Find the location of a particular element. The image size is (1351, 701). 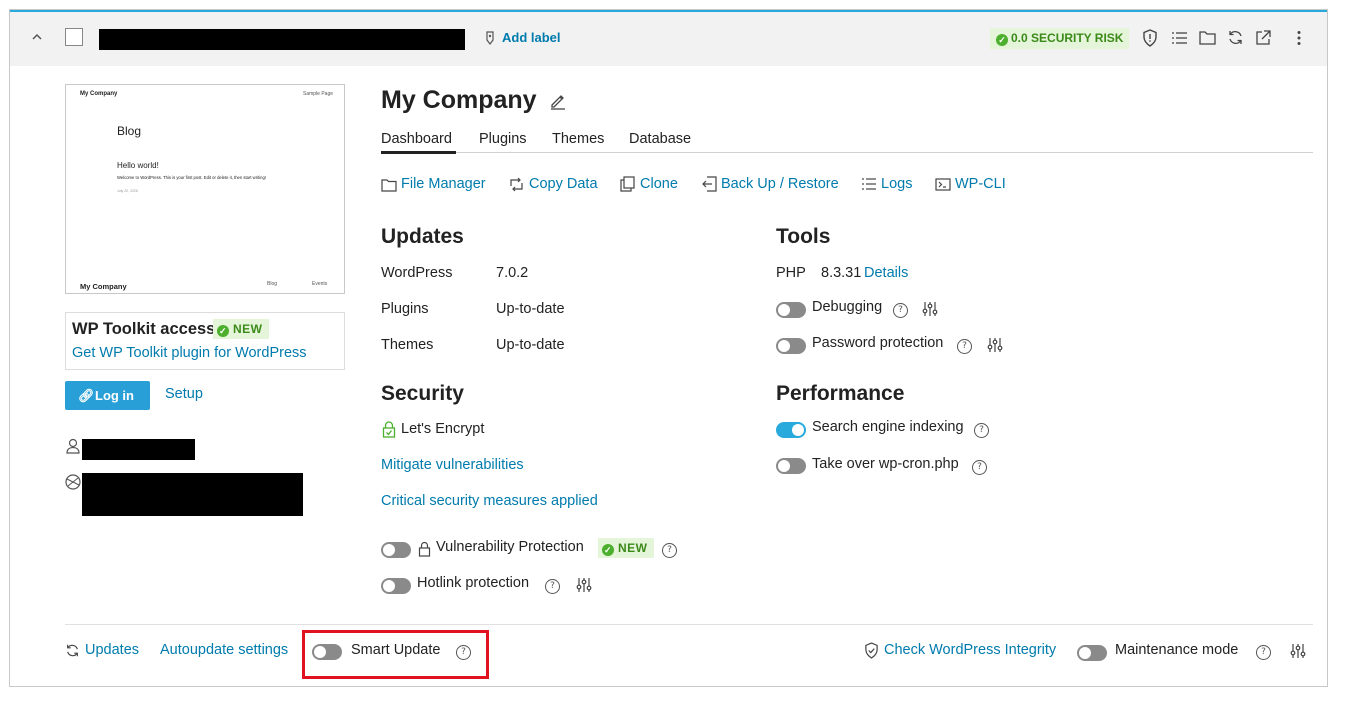

globe-icon is located at coordinates (73, 484).